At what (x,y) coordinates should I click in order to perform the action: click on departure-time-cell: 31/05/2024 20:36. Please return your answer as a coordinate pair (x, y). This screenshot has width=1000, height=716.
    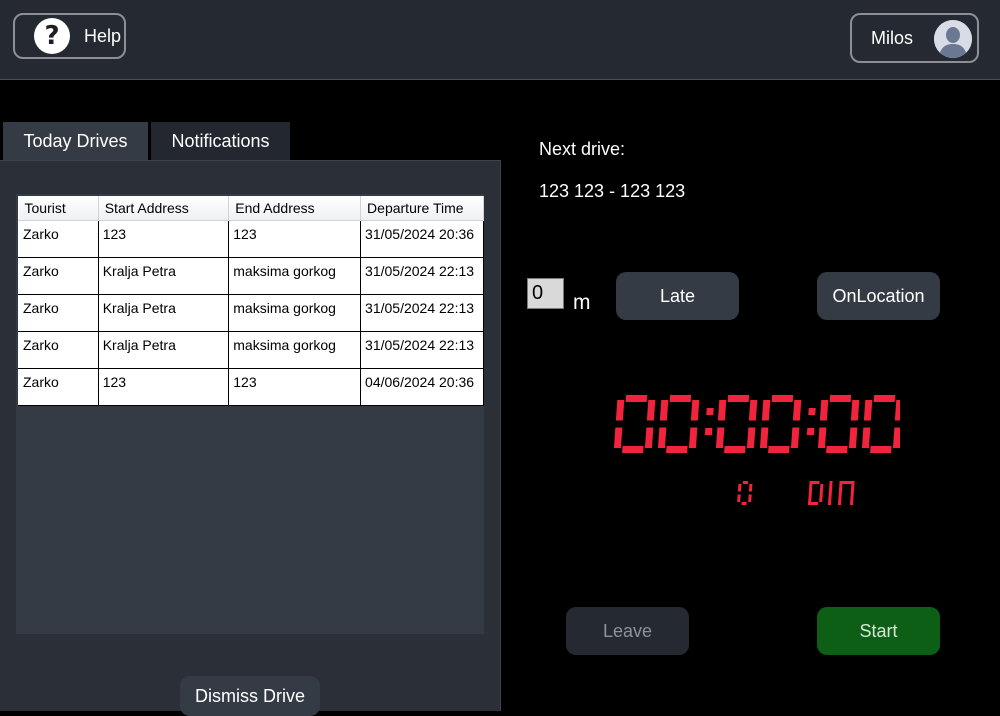
    Looking at the image, I should click on (422, 239).